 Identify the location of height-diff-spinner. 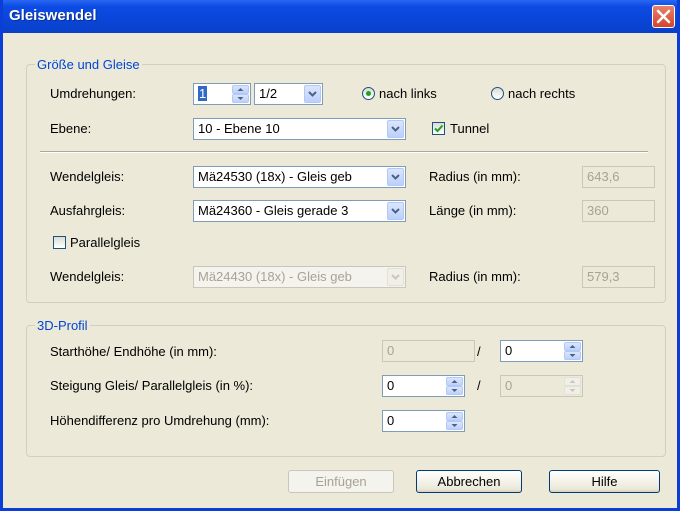
(454, 421).